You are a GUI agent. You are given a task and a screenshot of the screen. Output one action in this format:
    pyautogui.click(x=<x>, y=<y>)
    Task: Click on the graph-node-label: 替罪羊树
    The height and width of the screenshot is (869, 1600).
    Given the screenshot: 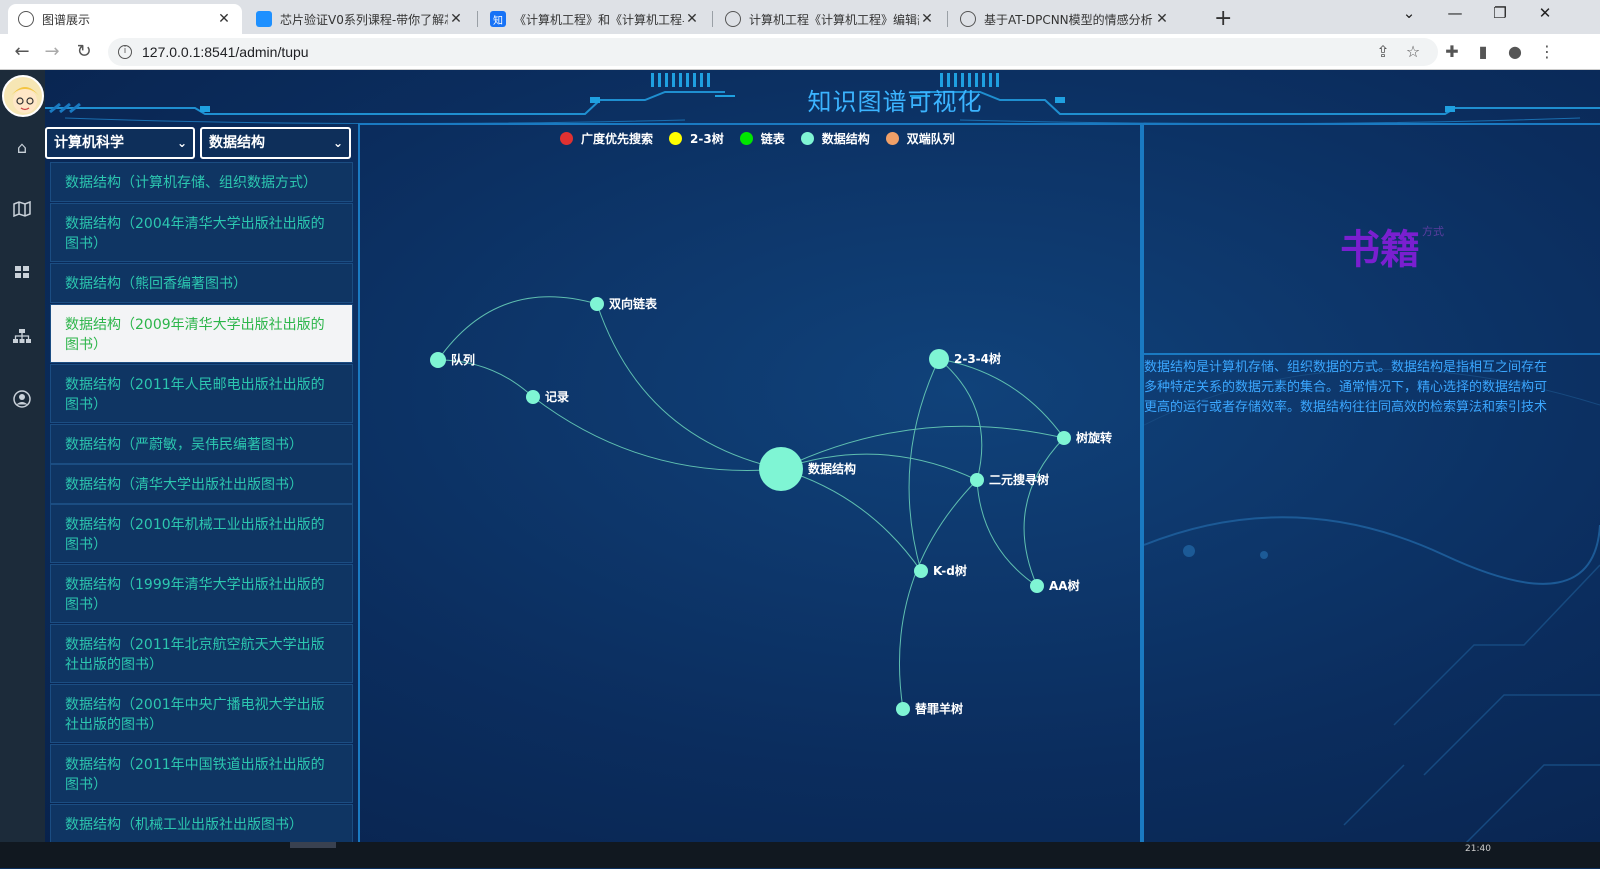 What is the action you would take?
    pyautogui.click(x=939, y=708)
    